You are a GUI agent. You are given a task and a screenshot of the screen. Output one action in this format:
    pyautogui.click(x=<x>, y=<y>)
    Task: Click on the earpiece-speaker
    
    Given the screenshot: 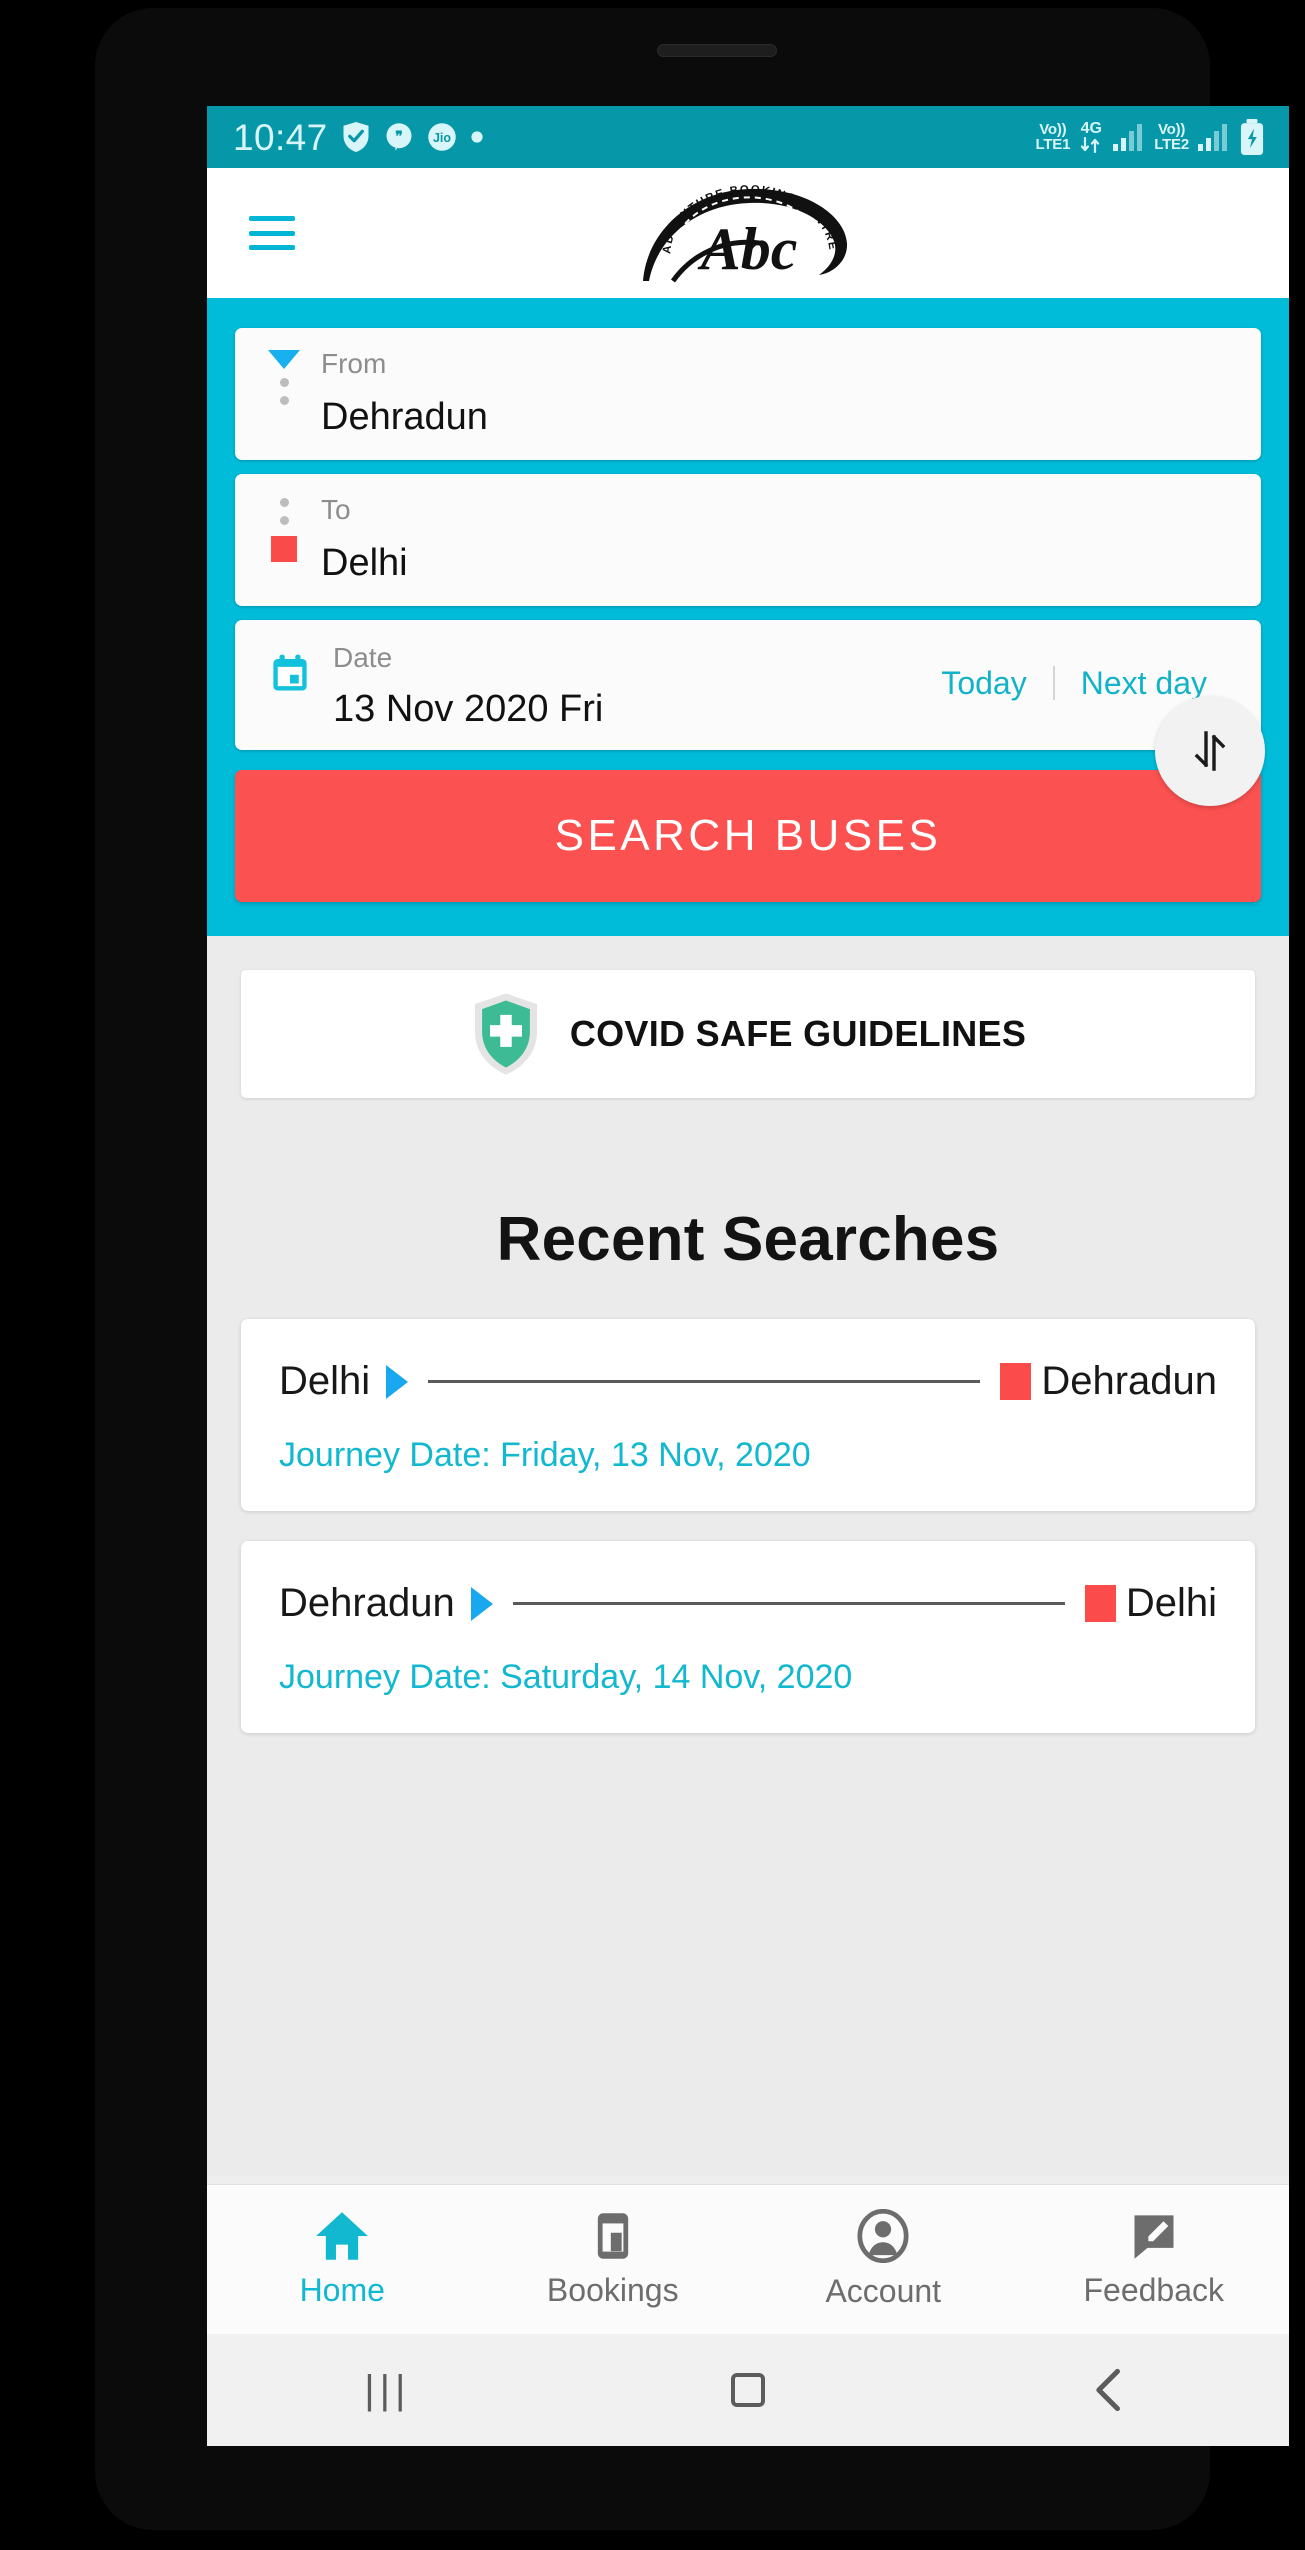 What is the action you would take?
    pyautogui.click(x=717, y=50)
    